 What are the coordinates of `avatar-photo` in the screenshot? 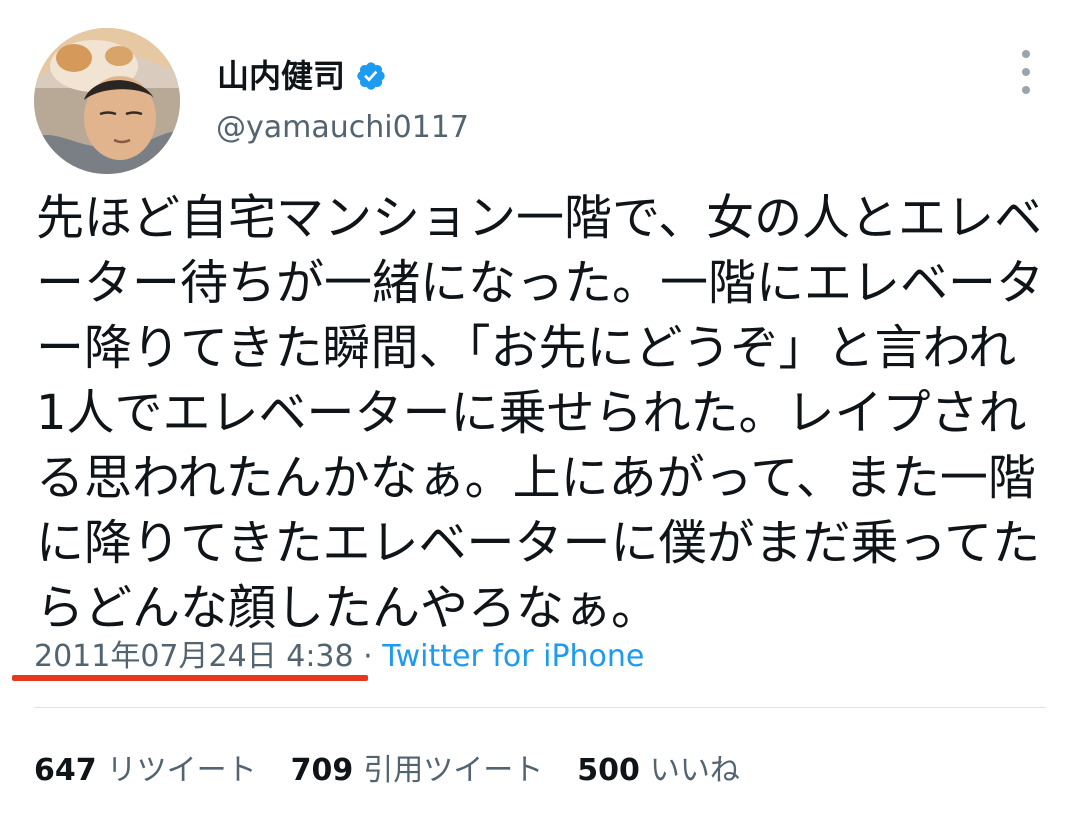 It's located at (107, 101).